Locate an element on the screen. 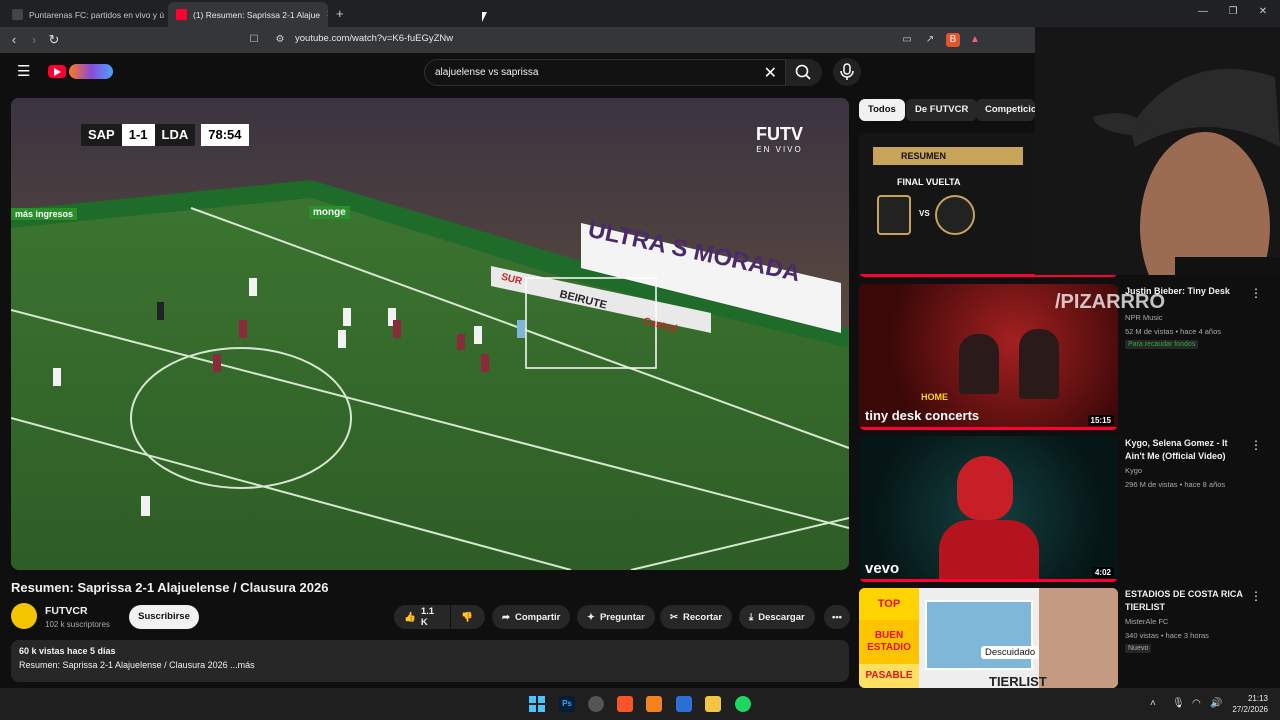 The width and height of the screenshot is (1280, 720). minimize-icon: — is located at coordinates (1203, 11).